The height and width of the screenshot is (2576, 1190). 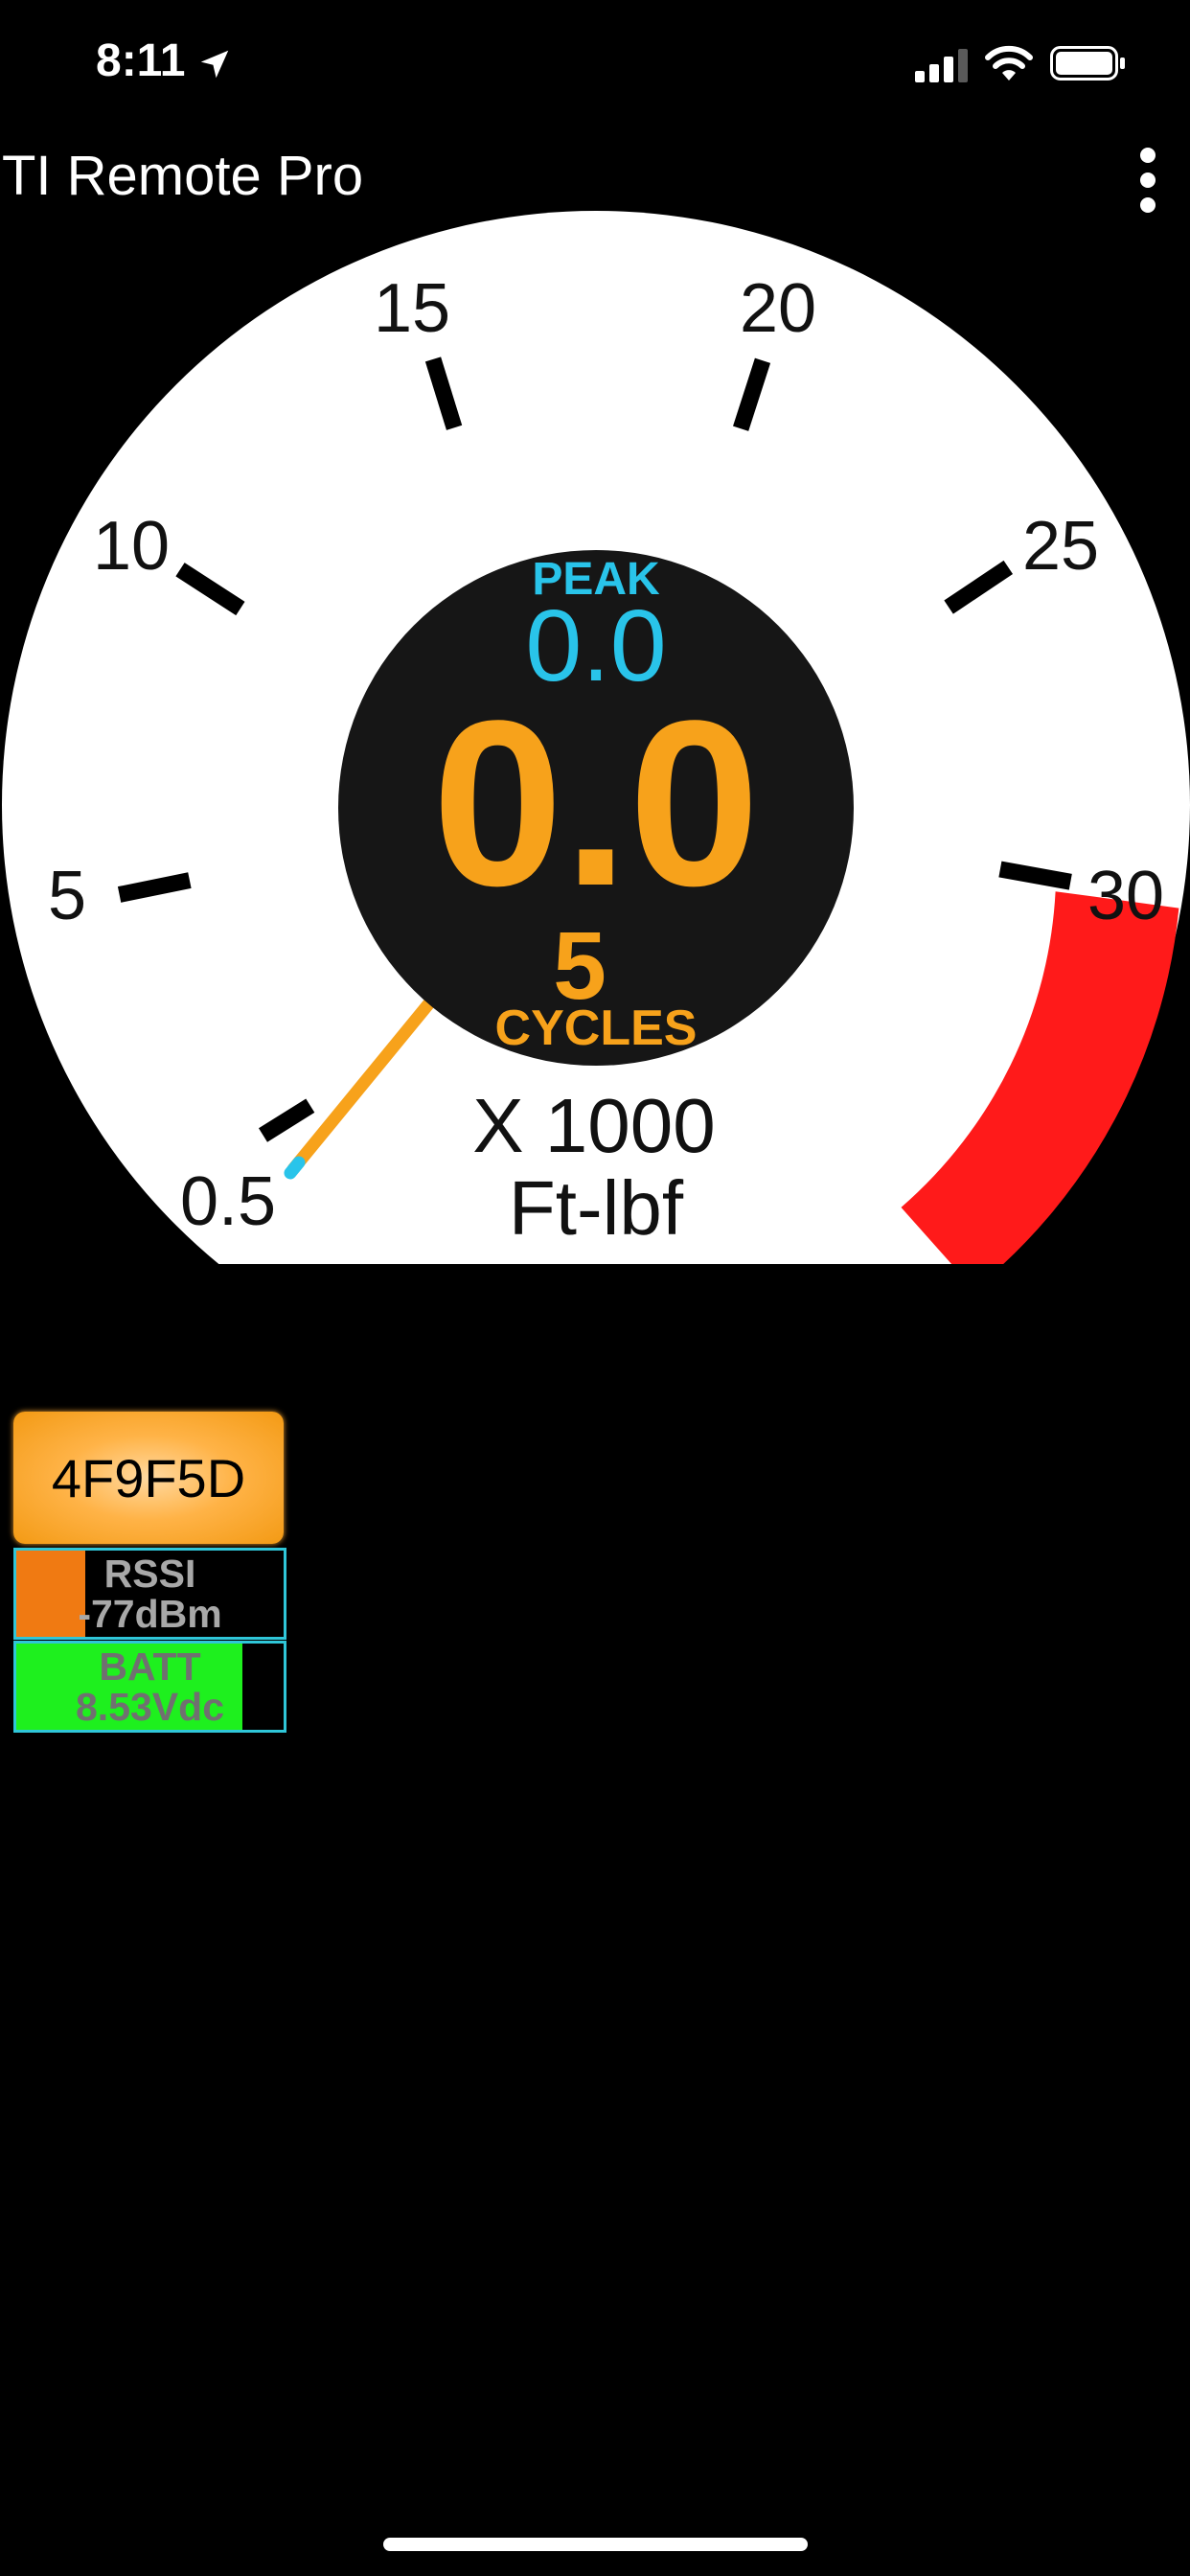 What do you see at coordinates (596, 803) in the screenshot?
I see `current-value: 0.0` at bounding box center [596, 803].